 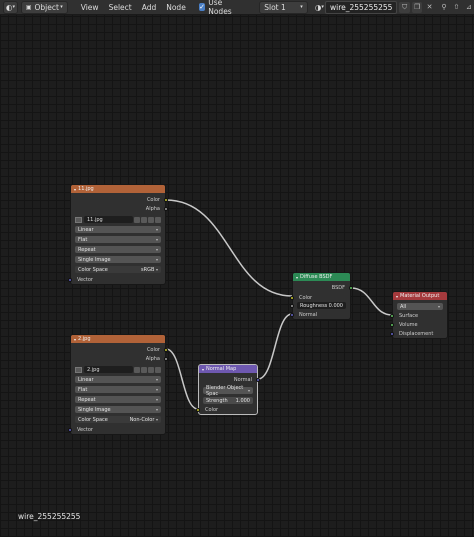 What do you see at coordinates (409, 315) in the screenshot?
I see `input-surface: Surface` at bounding box center [409, 315].